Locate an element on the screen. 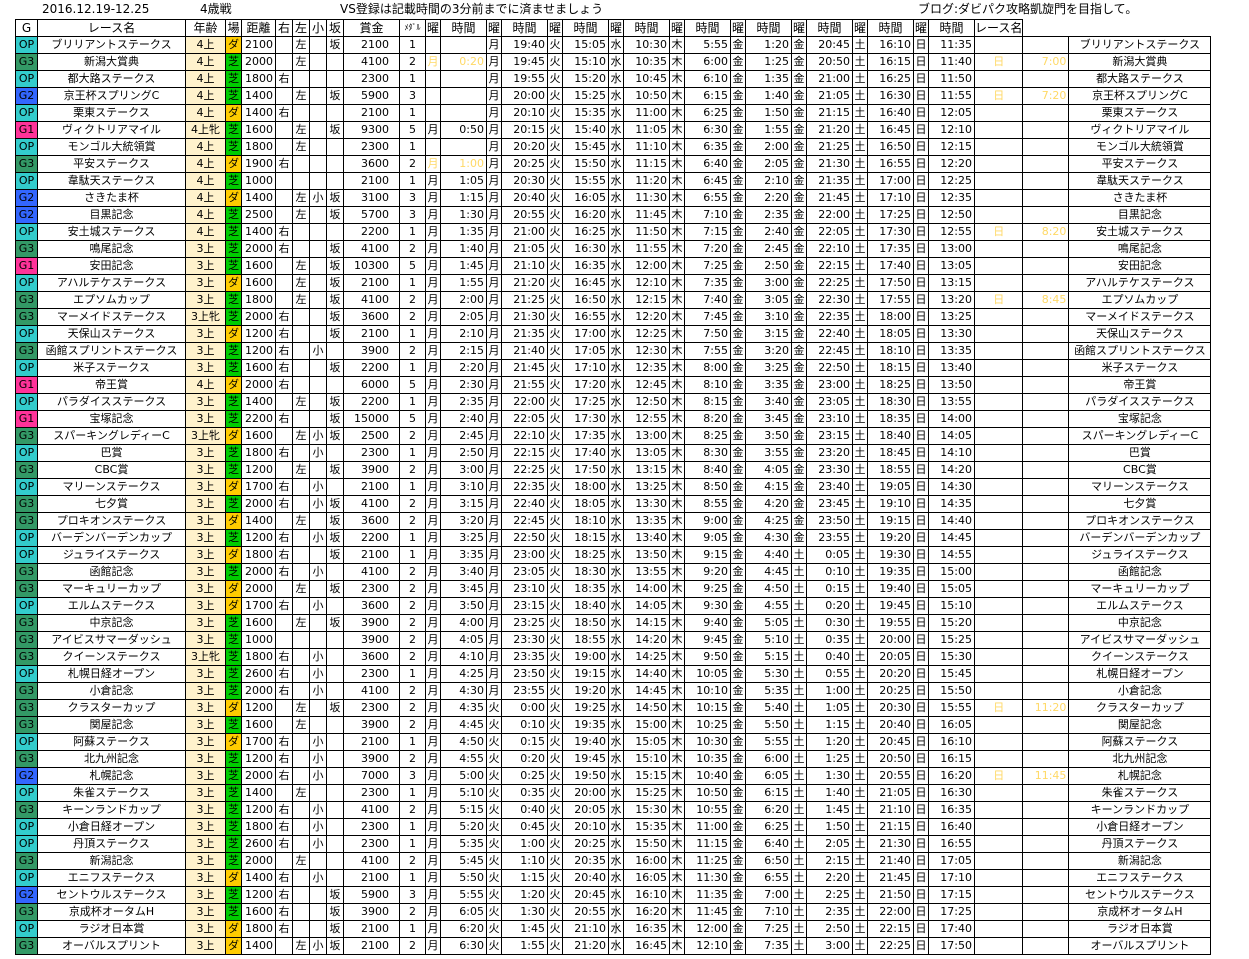  time-cell: 16:40 is located at coordinates (890, 113).